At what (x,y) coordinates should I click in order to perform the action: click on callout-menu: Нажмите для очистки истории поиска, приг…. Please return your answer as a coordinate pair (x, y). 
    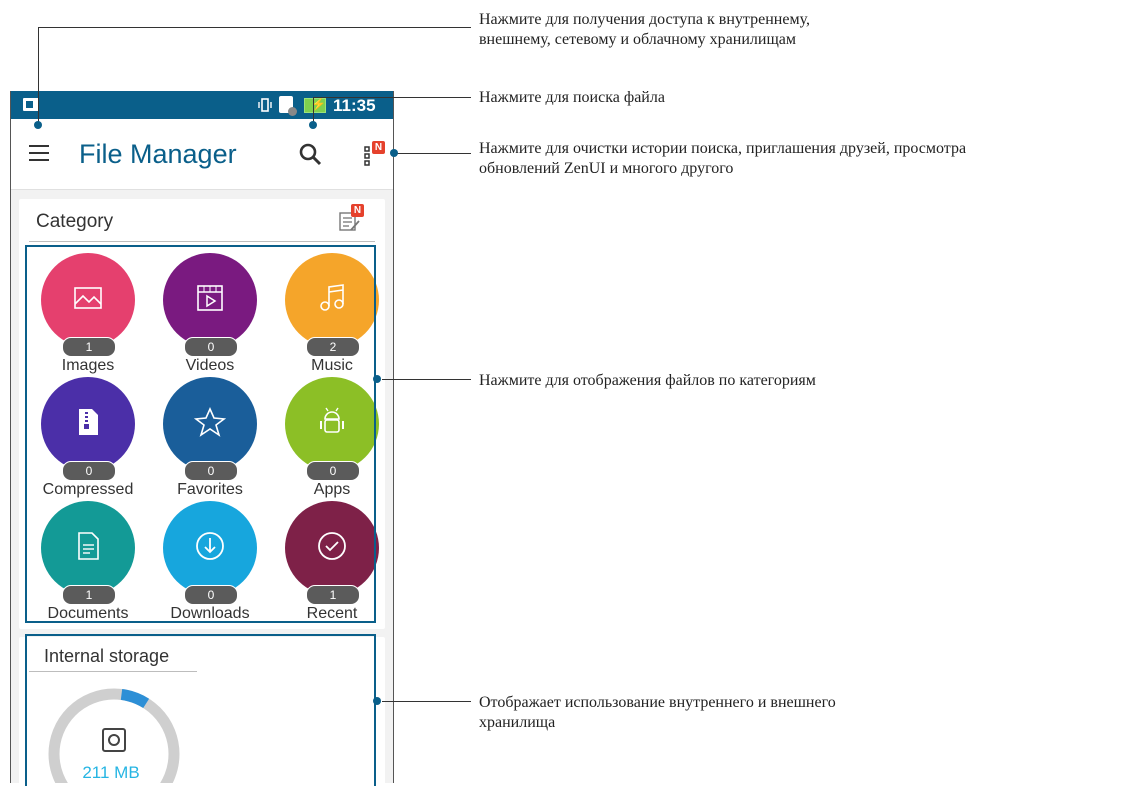
    Looking at the image, I should click on (723, 158).